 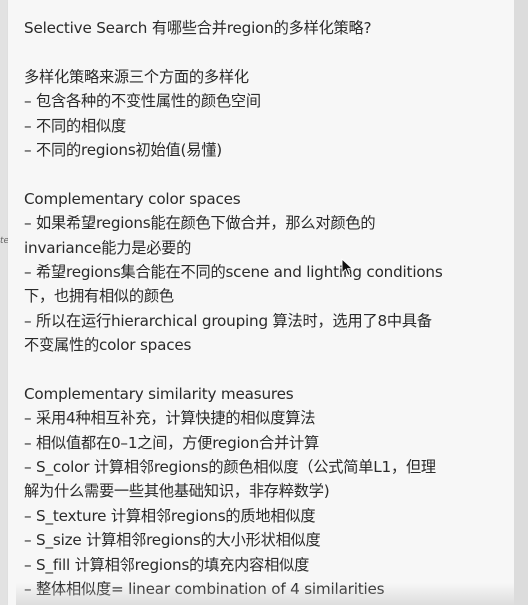 I want to click on section3-line: – S_fill 计算相邻regions的填充内容相似度, so click(x=167, y=564).